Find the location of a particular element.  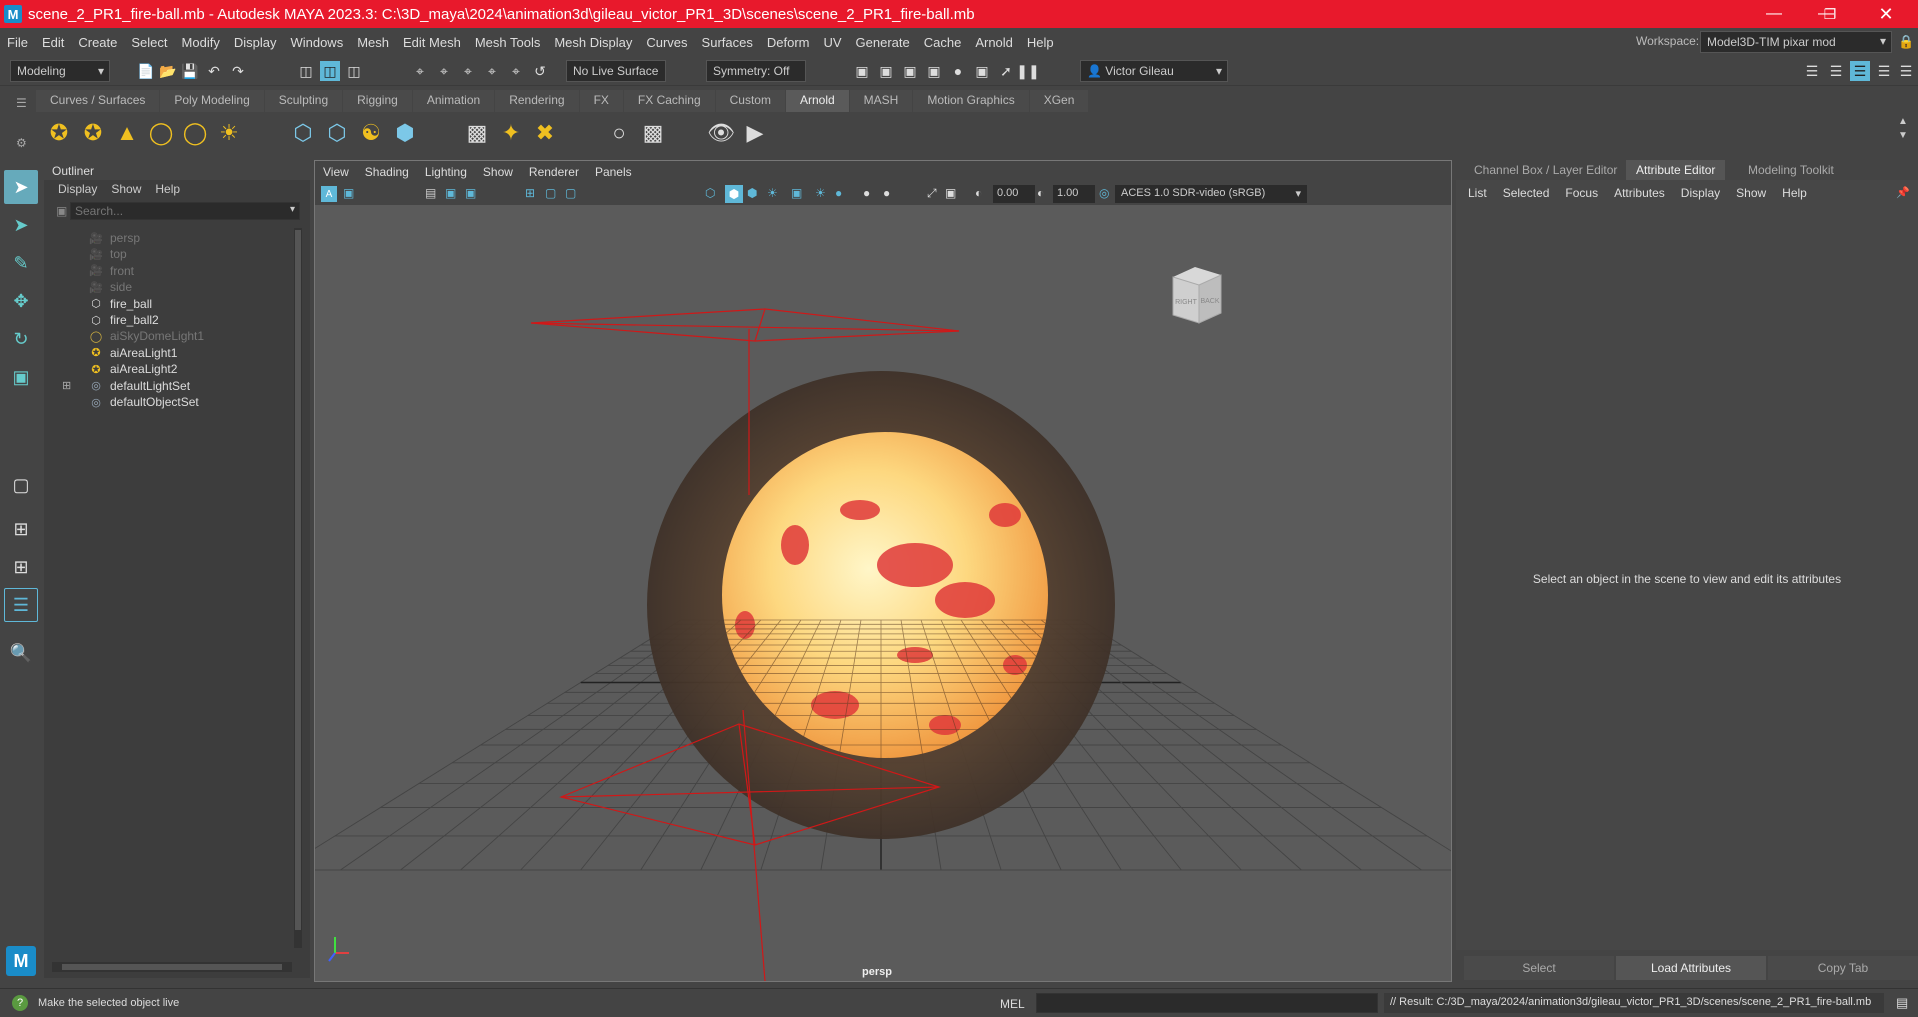

viewport-menu-panels: Panels is located at coordinates (613, 172).